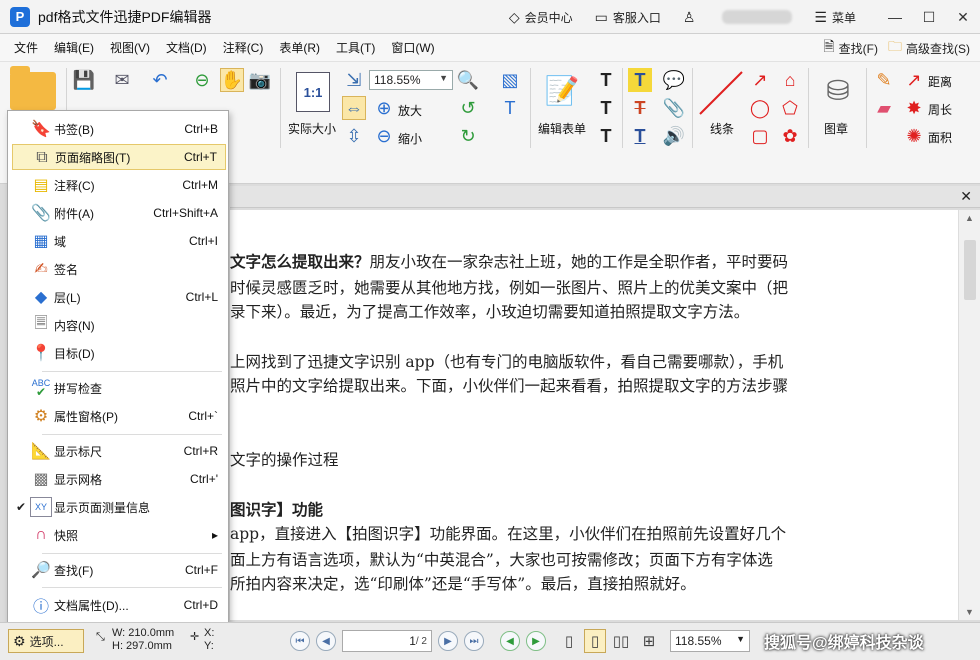  Describe the element at coordinates (468, 136) in the screenshot. I see `rotate-cw-icon: ↻` at that location.